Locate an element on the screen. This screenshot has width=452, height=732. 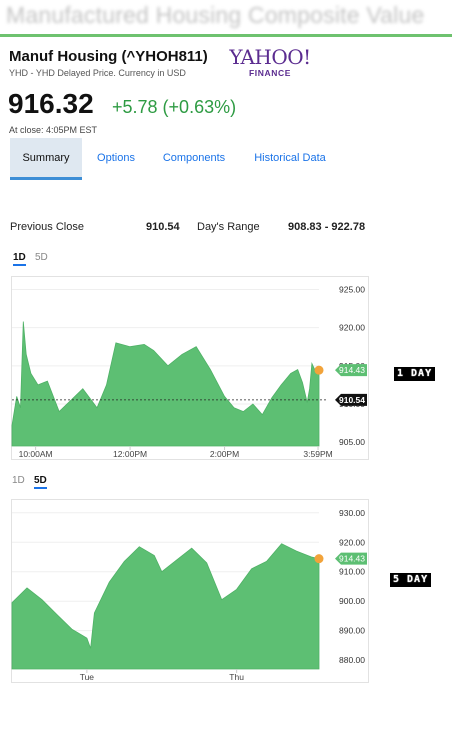
yahoo-finance-logo: YAHOO! FINANCE is located at coordinates (270, 62).